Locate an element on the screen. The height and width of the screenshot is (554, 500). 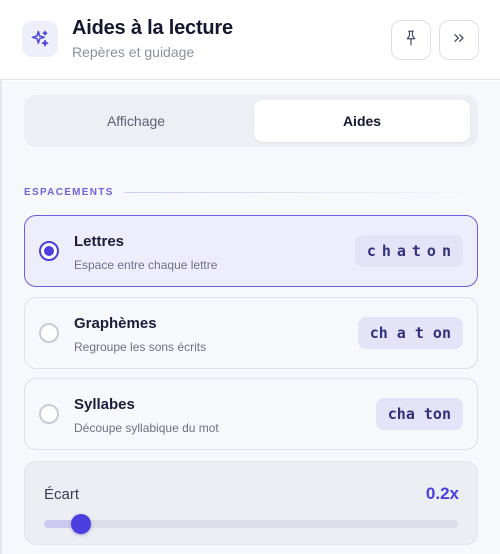
option-label: Graphèmes is located at coordinates (115, 323).